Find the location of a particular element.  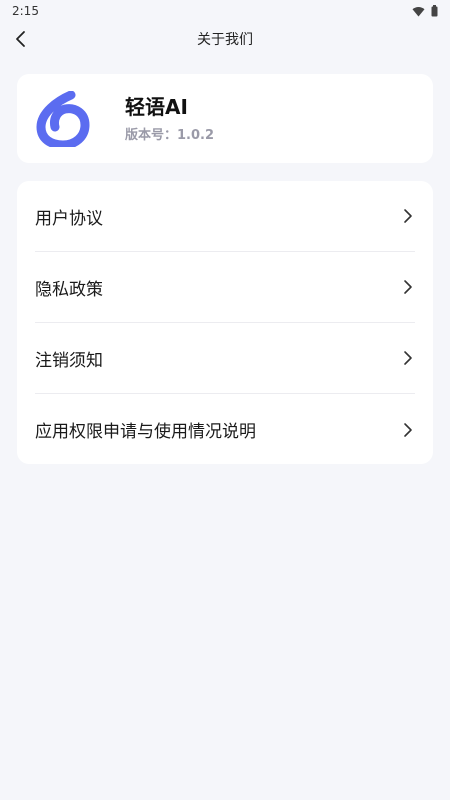

app-info: 轻语AI 版本号：1.0.2 is located at coordinates (169, 118).